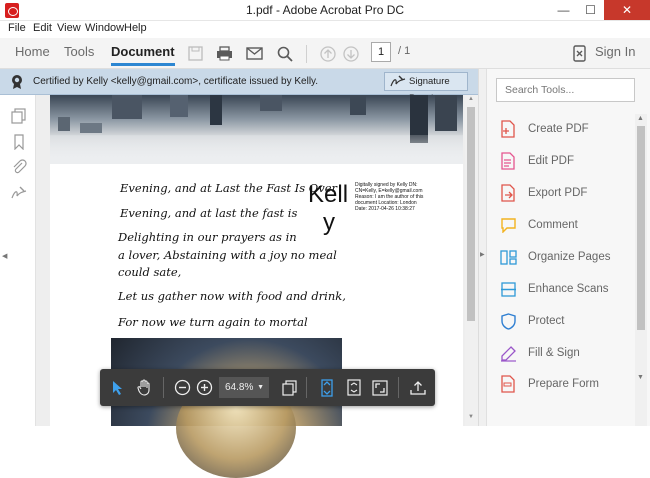 The image size is (650, 478). I want to click on tool-organize-pages: Organize Pages, so click(569, 258).